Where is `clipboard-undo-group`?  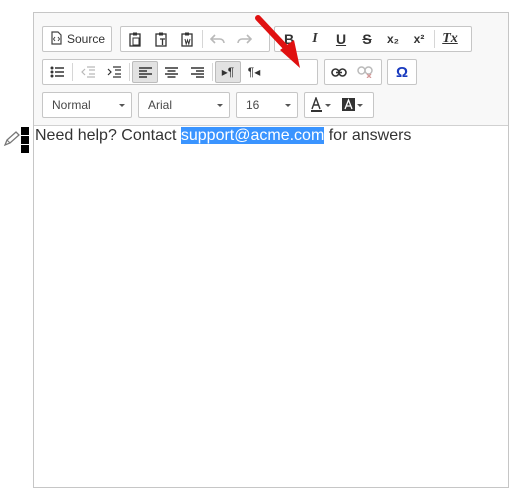 clipboard-undo-group is located at coordinates (195, 39).